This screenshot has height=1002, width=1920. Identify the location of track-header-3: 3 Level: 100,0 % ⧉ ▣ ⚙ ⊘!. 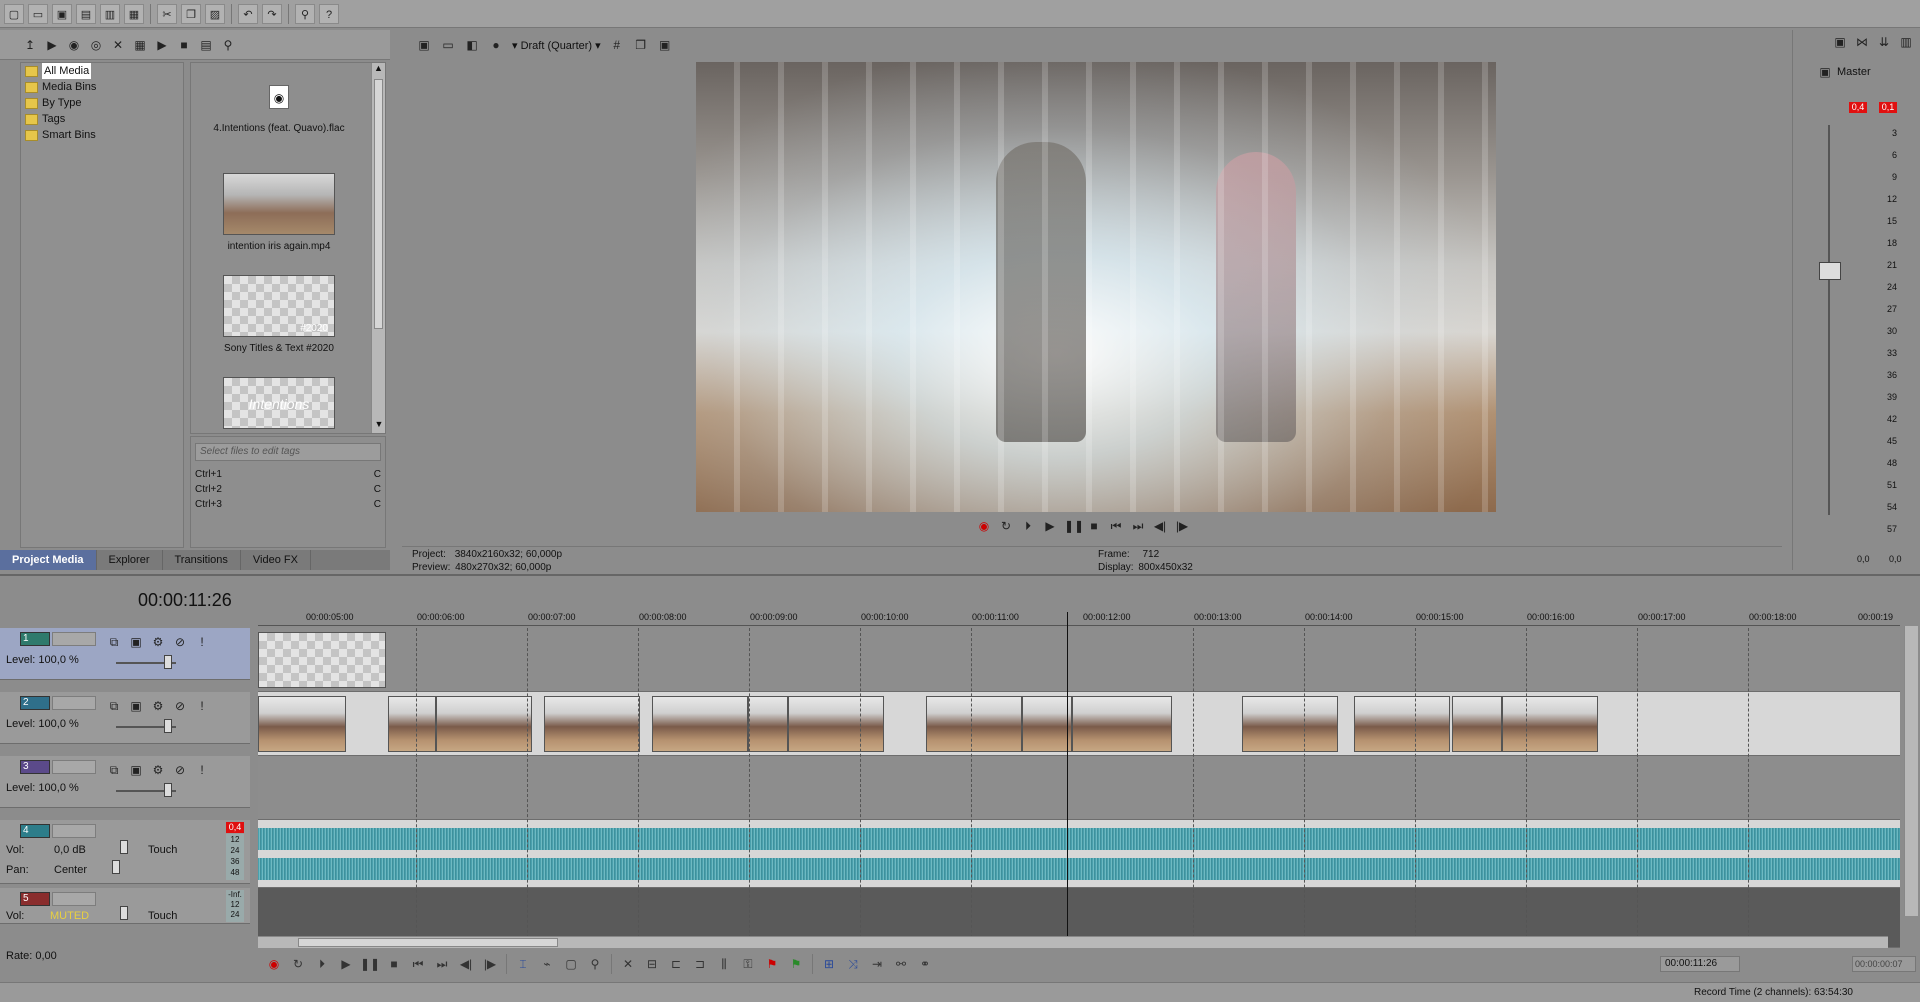
(125, 782).